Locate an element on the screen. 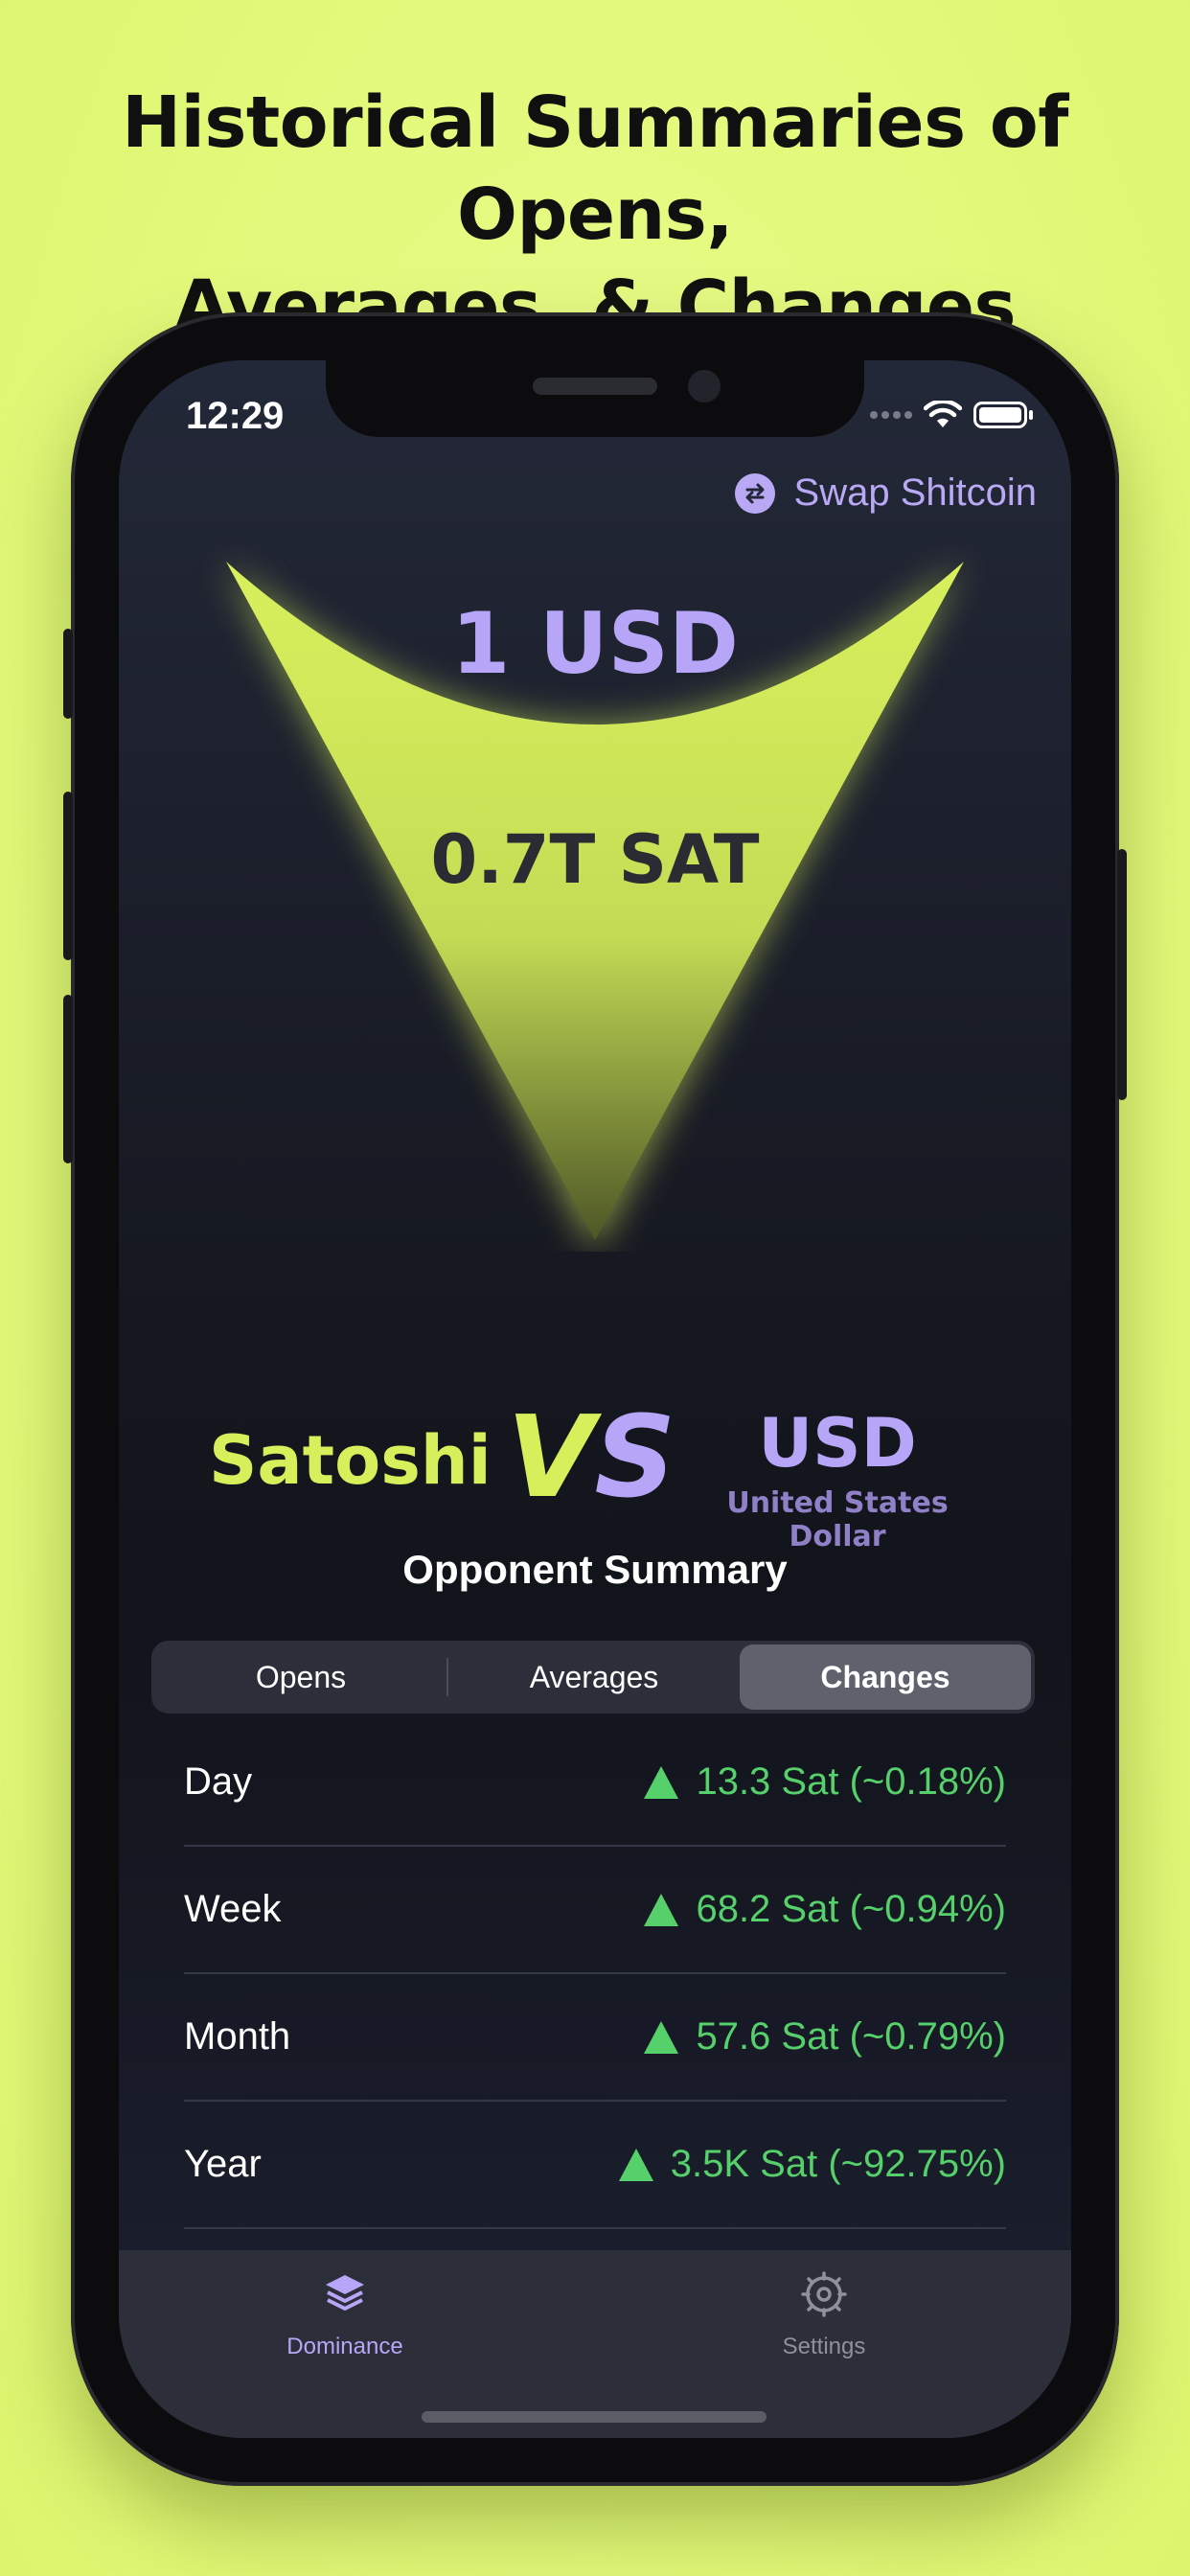  stack-layers-icon is located at coordinates (345, 2293).